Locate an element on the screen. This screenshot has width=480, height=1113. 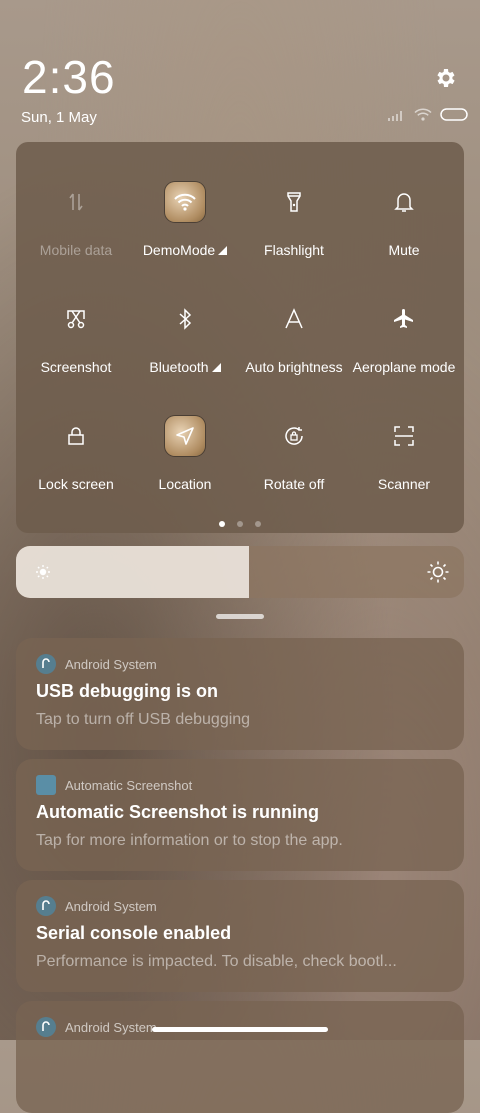
bell-icon is located at coordinates (404, 202).